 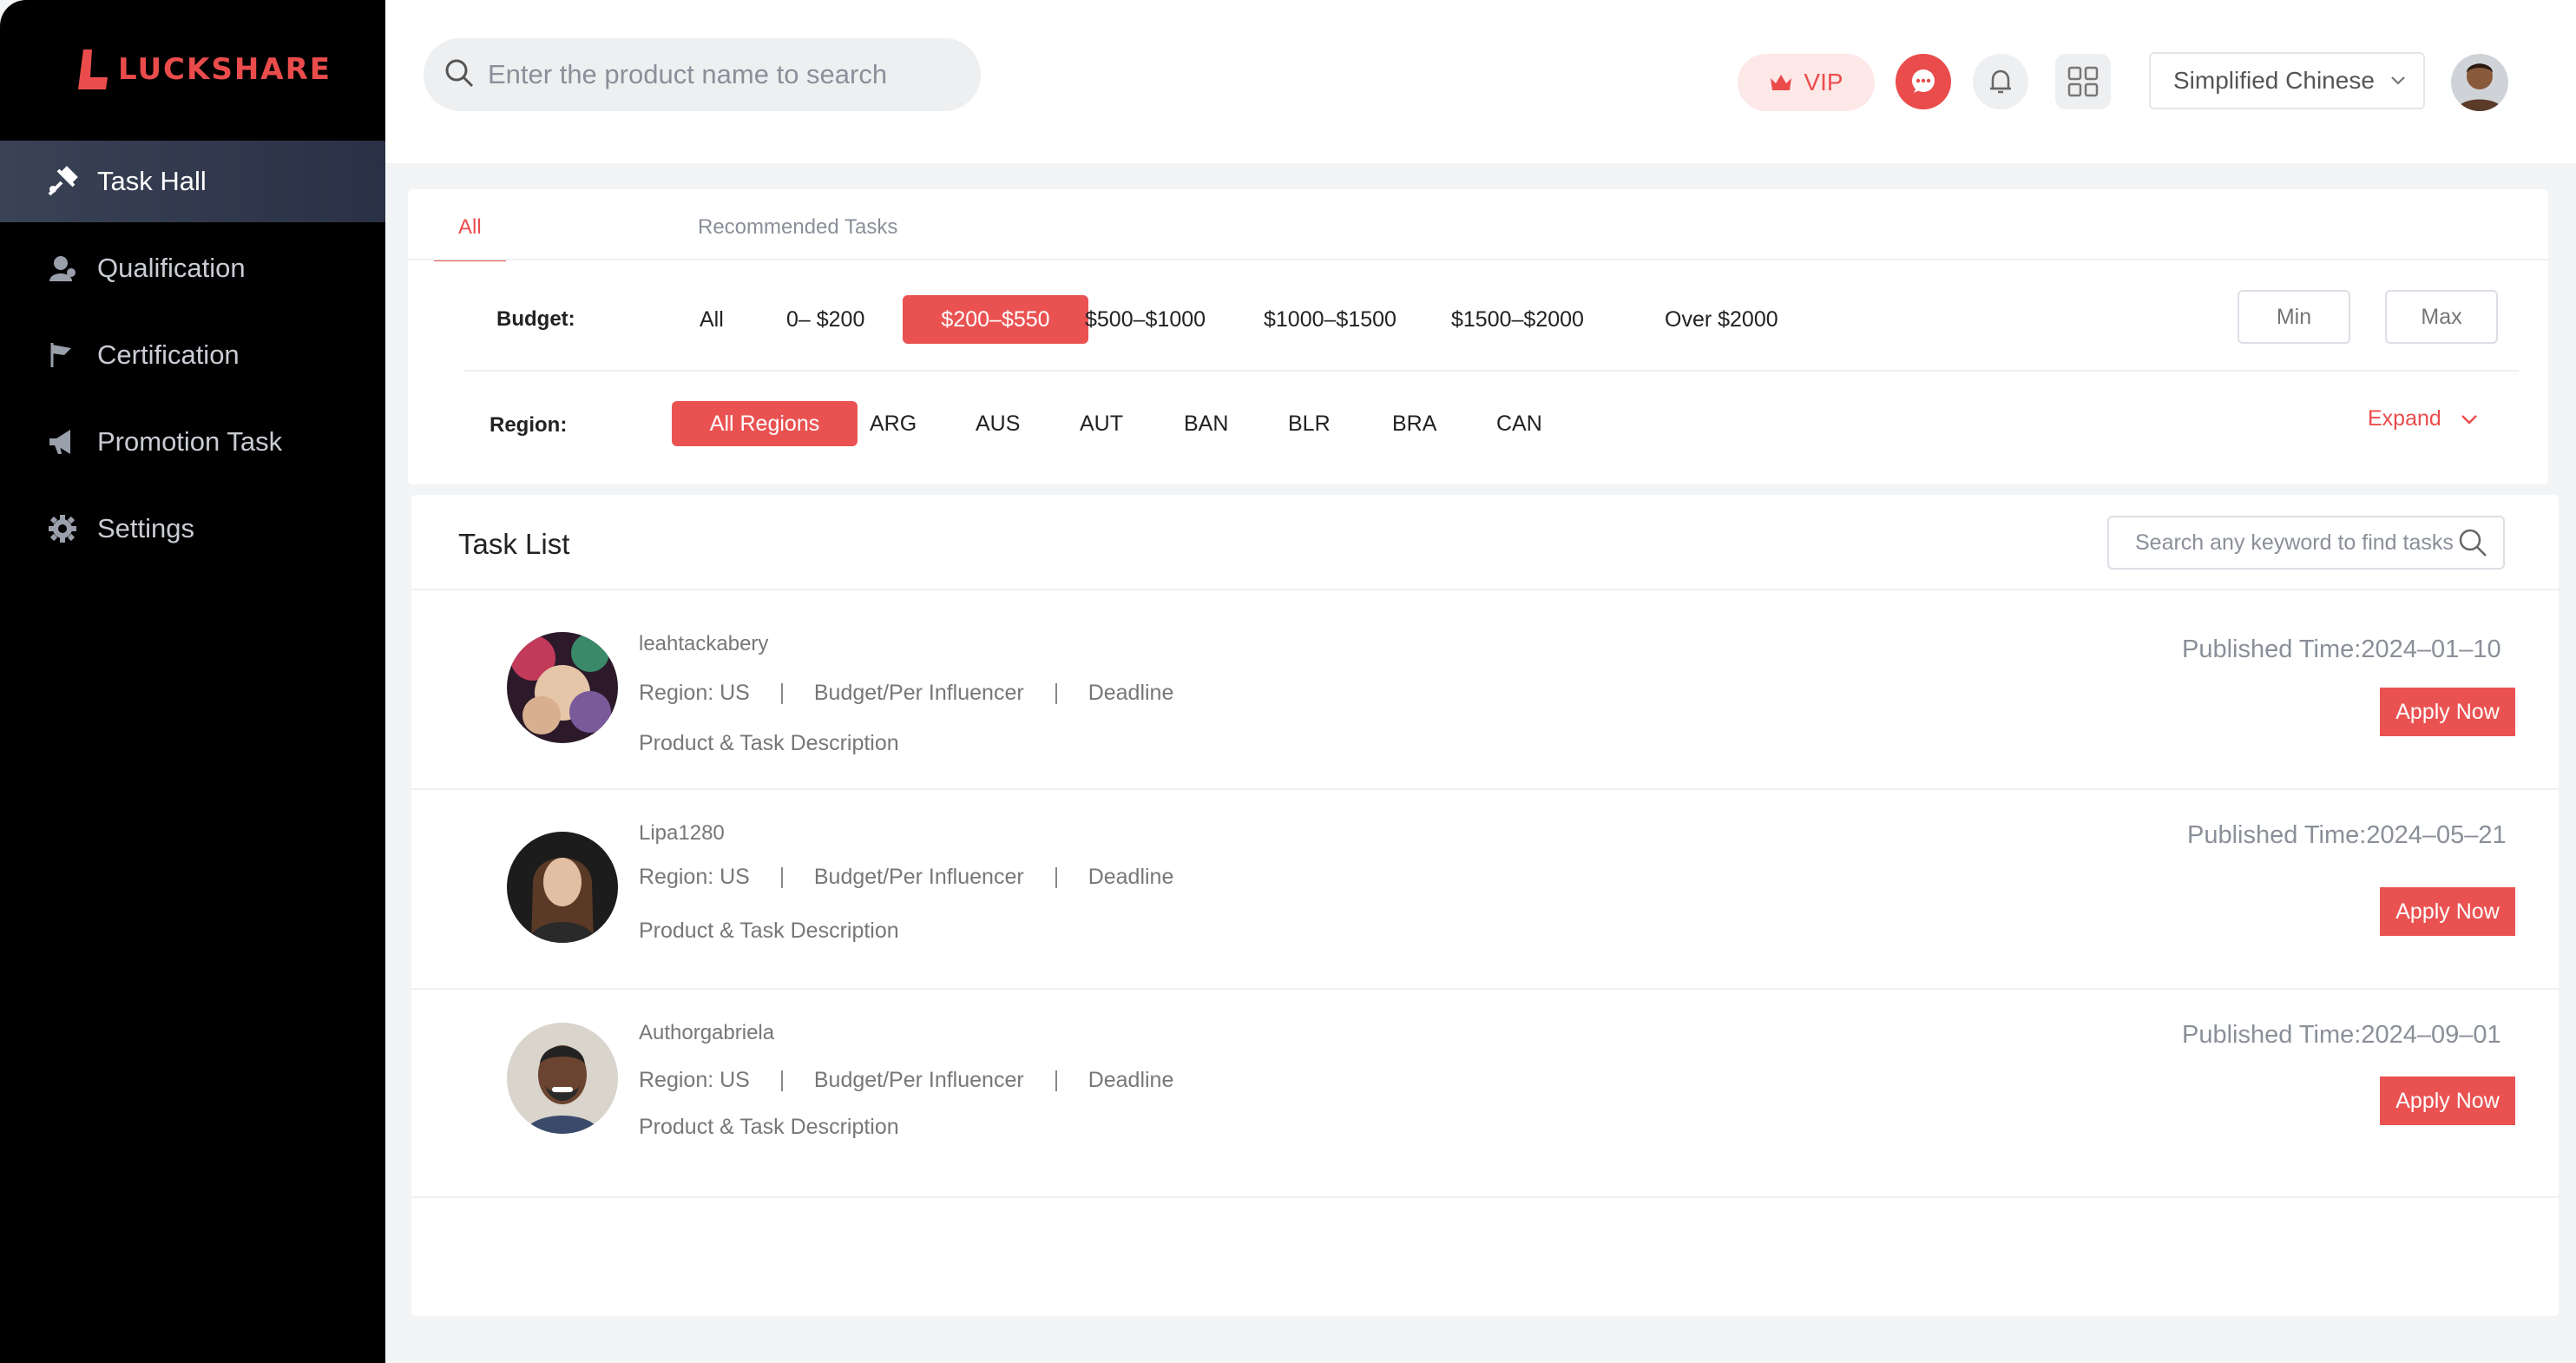 What do you see at coordinates (707, 1032) in the screenshot?
I see `task-username: Authorgabriela` at bounding box center [707, 1032].